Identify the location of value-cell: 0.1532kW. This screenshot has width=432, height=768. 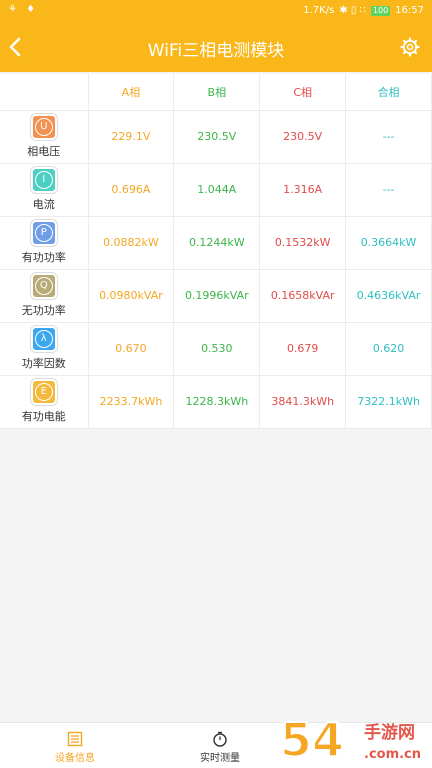
(303, 243).